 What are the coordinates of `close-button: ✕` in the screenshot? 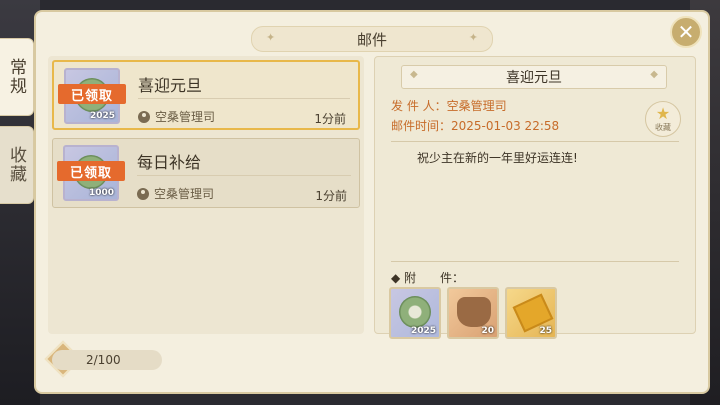 It's located at (686, 32).